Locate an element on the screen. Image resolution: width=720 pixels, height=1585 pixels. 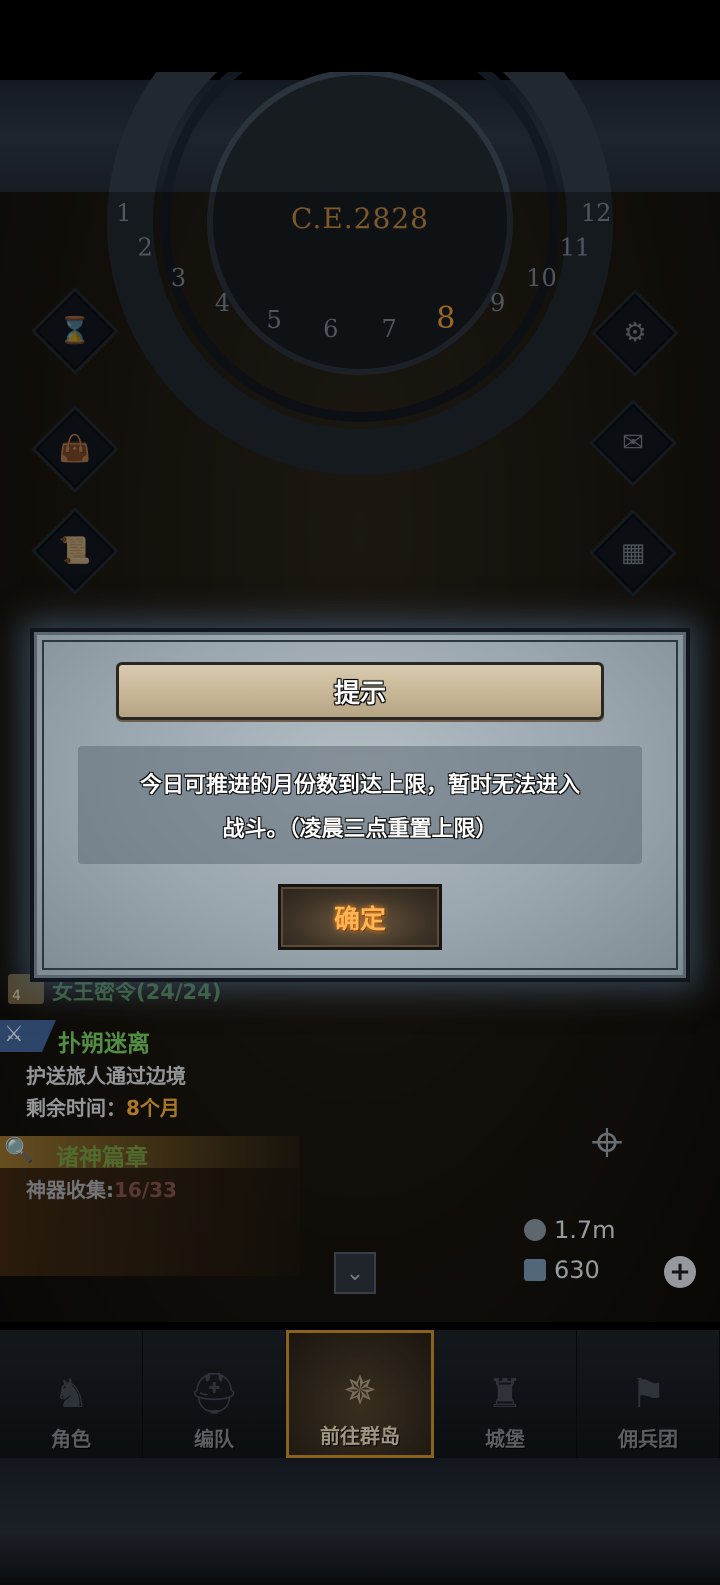
dialog-title: 提示 is located at coordinates (359, 693).